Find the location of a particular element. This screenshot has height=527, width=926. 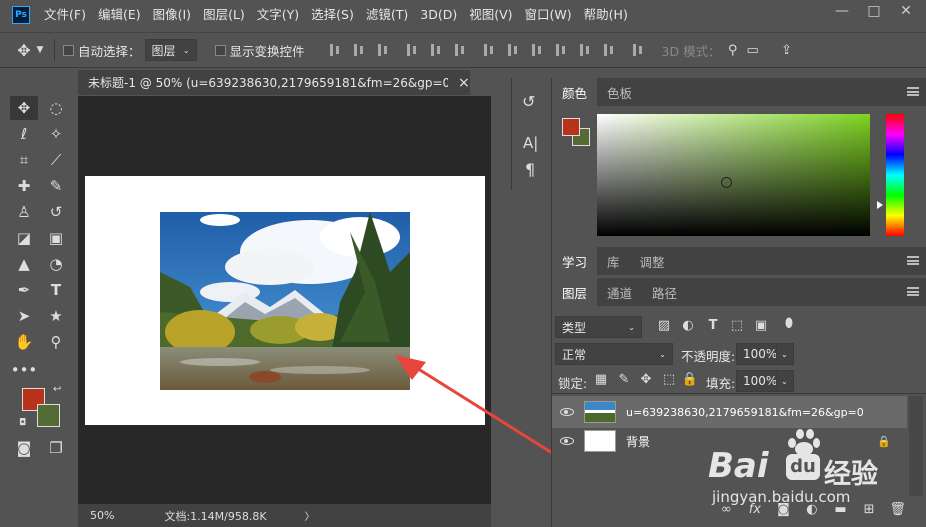

distribute-top-icon is located at coordinates (489, 50).